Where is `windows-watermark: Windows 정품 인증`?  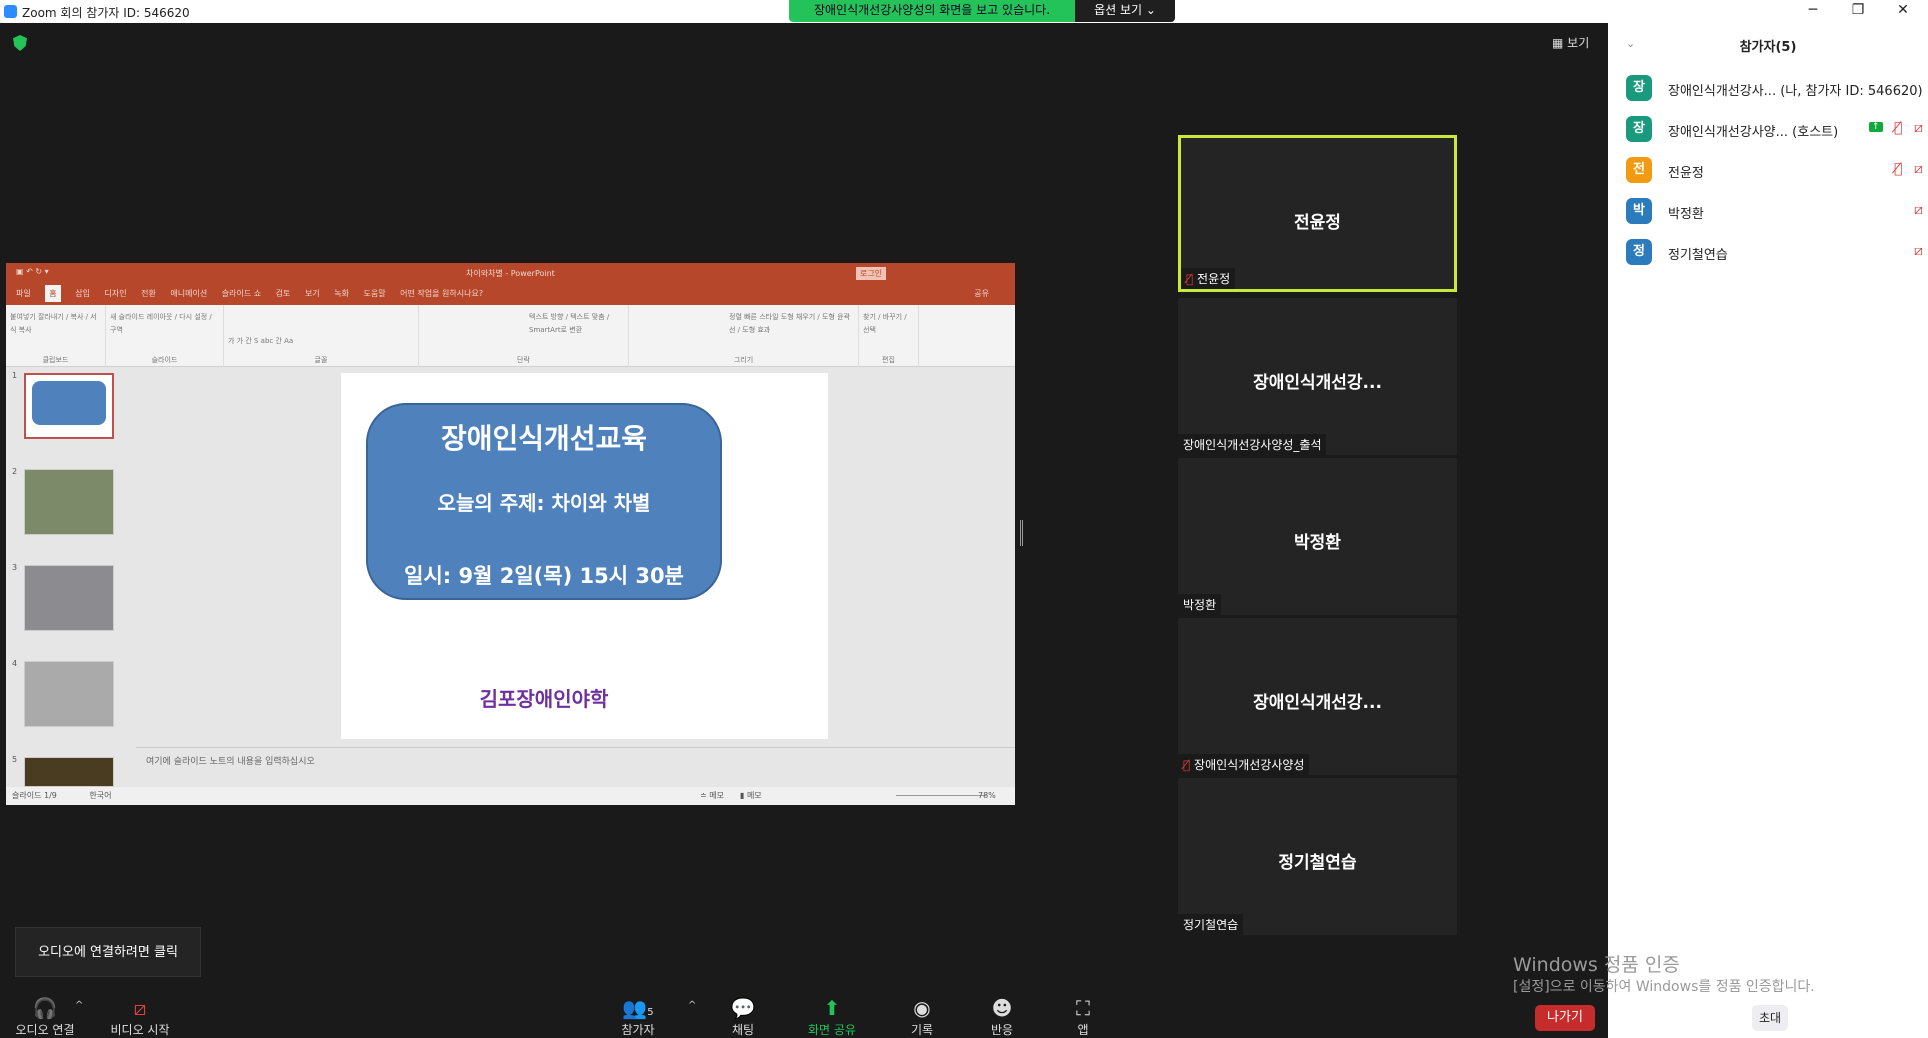
windows-watermark: Windows 정품 인증 is located at coordinates (1596, 965).